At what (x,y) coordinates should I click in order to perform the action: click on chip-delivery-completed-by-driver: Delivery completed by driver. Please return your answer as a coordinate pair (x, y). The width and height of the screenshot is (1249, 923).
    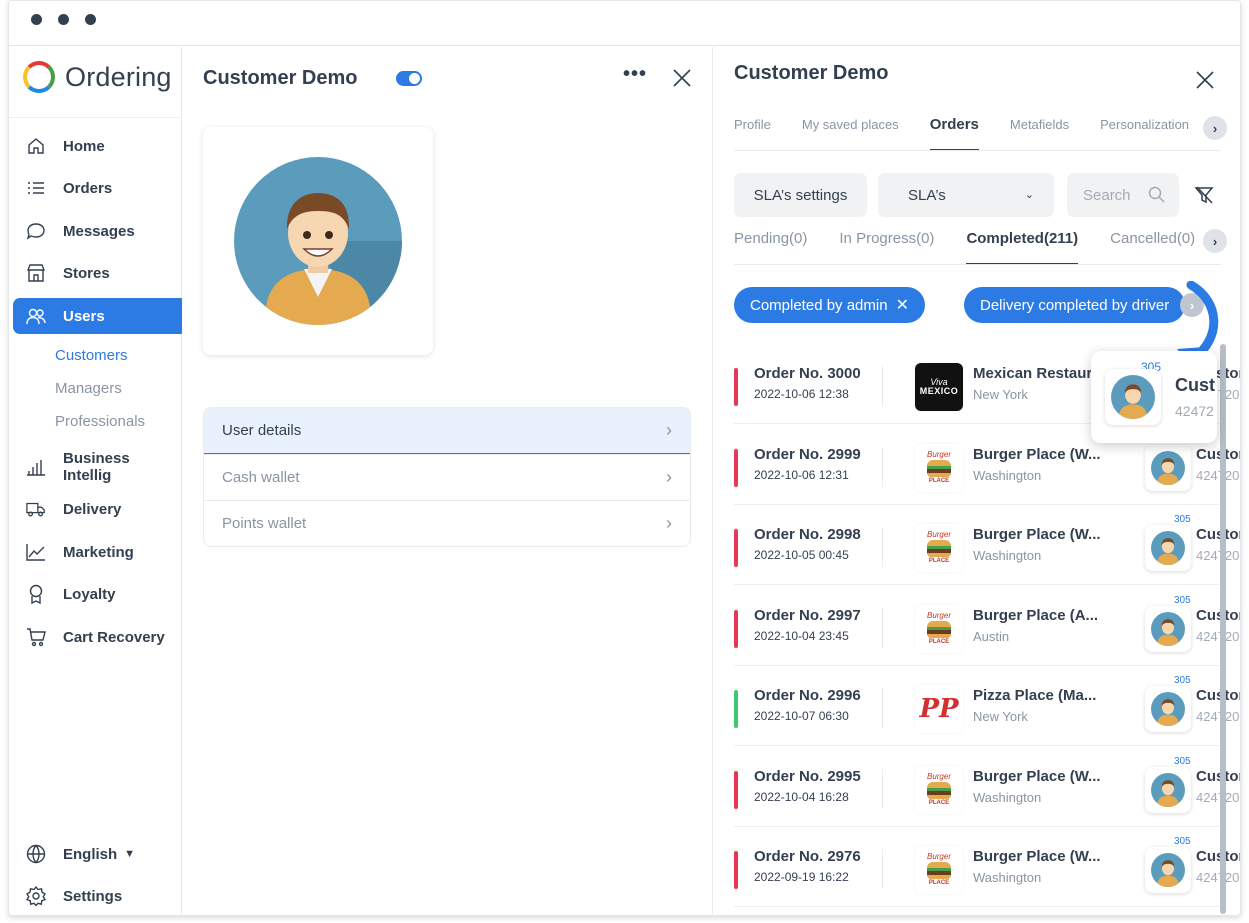
    Looking at the image, I should click on (1075, 305).